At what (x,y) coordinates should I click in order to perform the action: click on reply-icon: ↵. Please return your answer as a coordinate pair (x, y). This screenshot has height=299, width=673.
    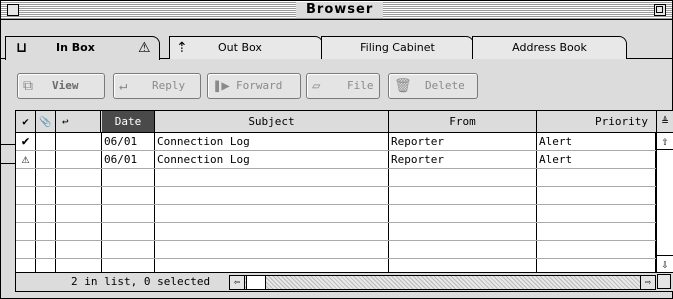
    Looking at the image, I should click on (123, 86).